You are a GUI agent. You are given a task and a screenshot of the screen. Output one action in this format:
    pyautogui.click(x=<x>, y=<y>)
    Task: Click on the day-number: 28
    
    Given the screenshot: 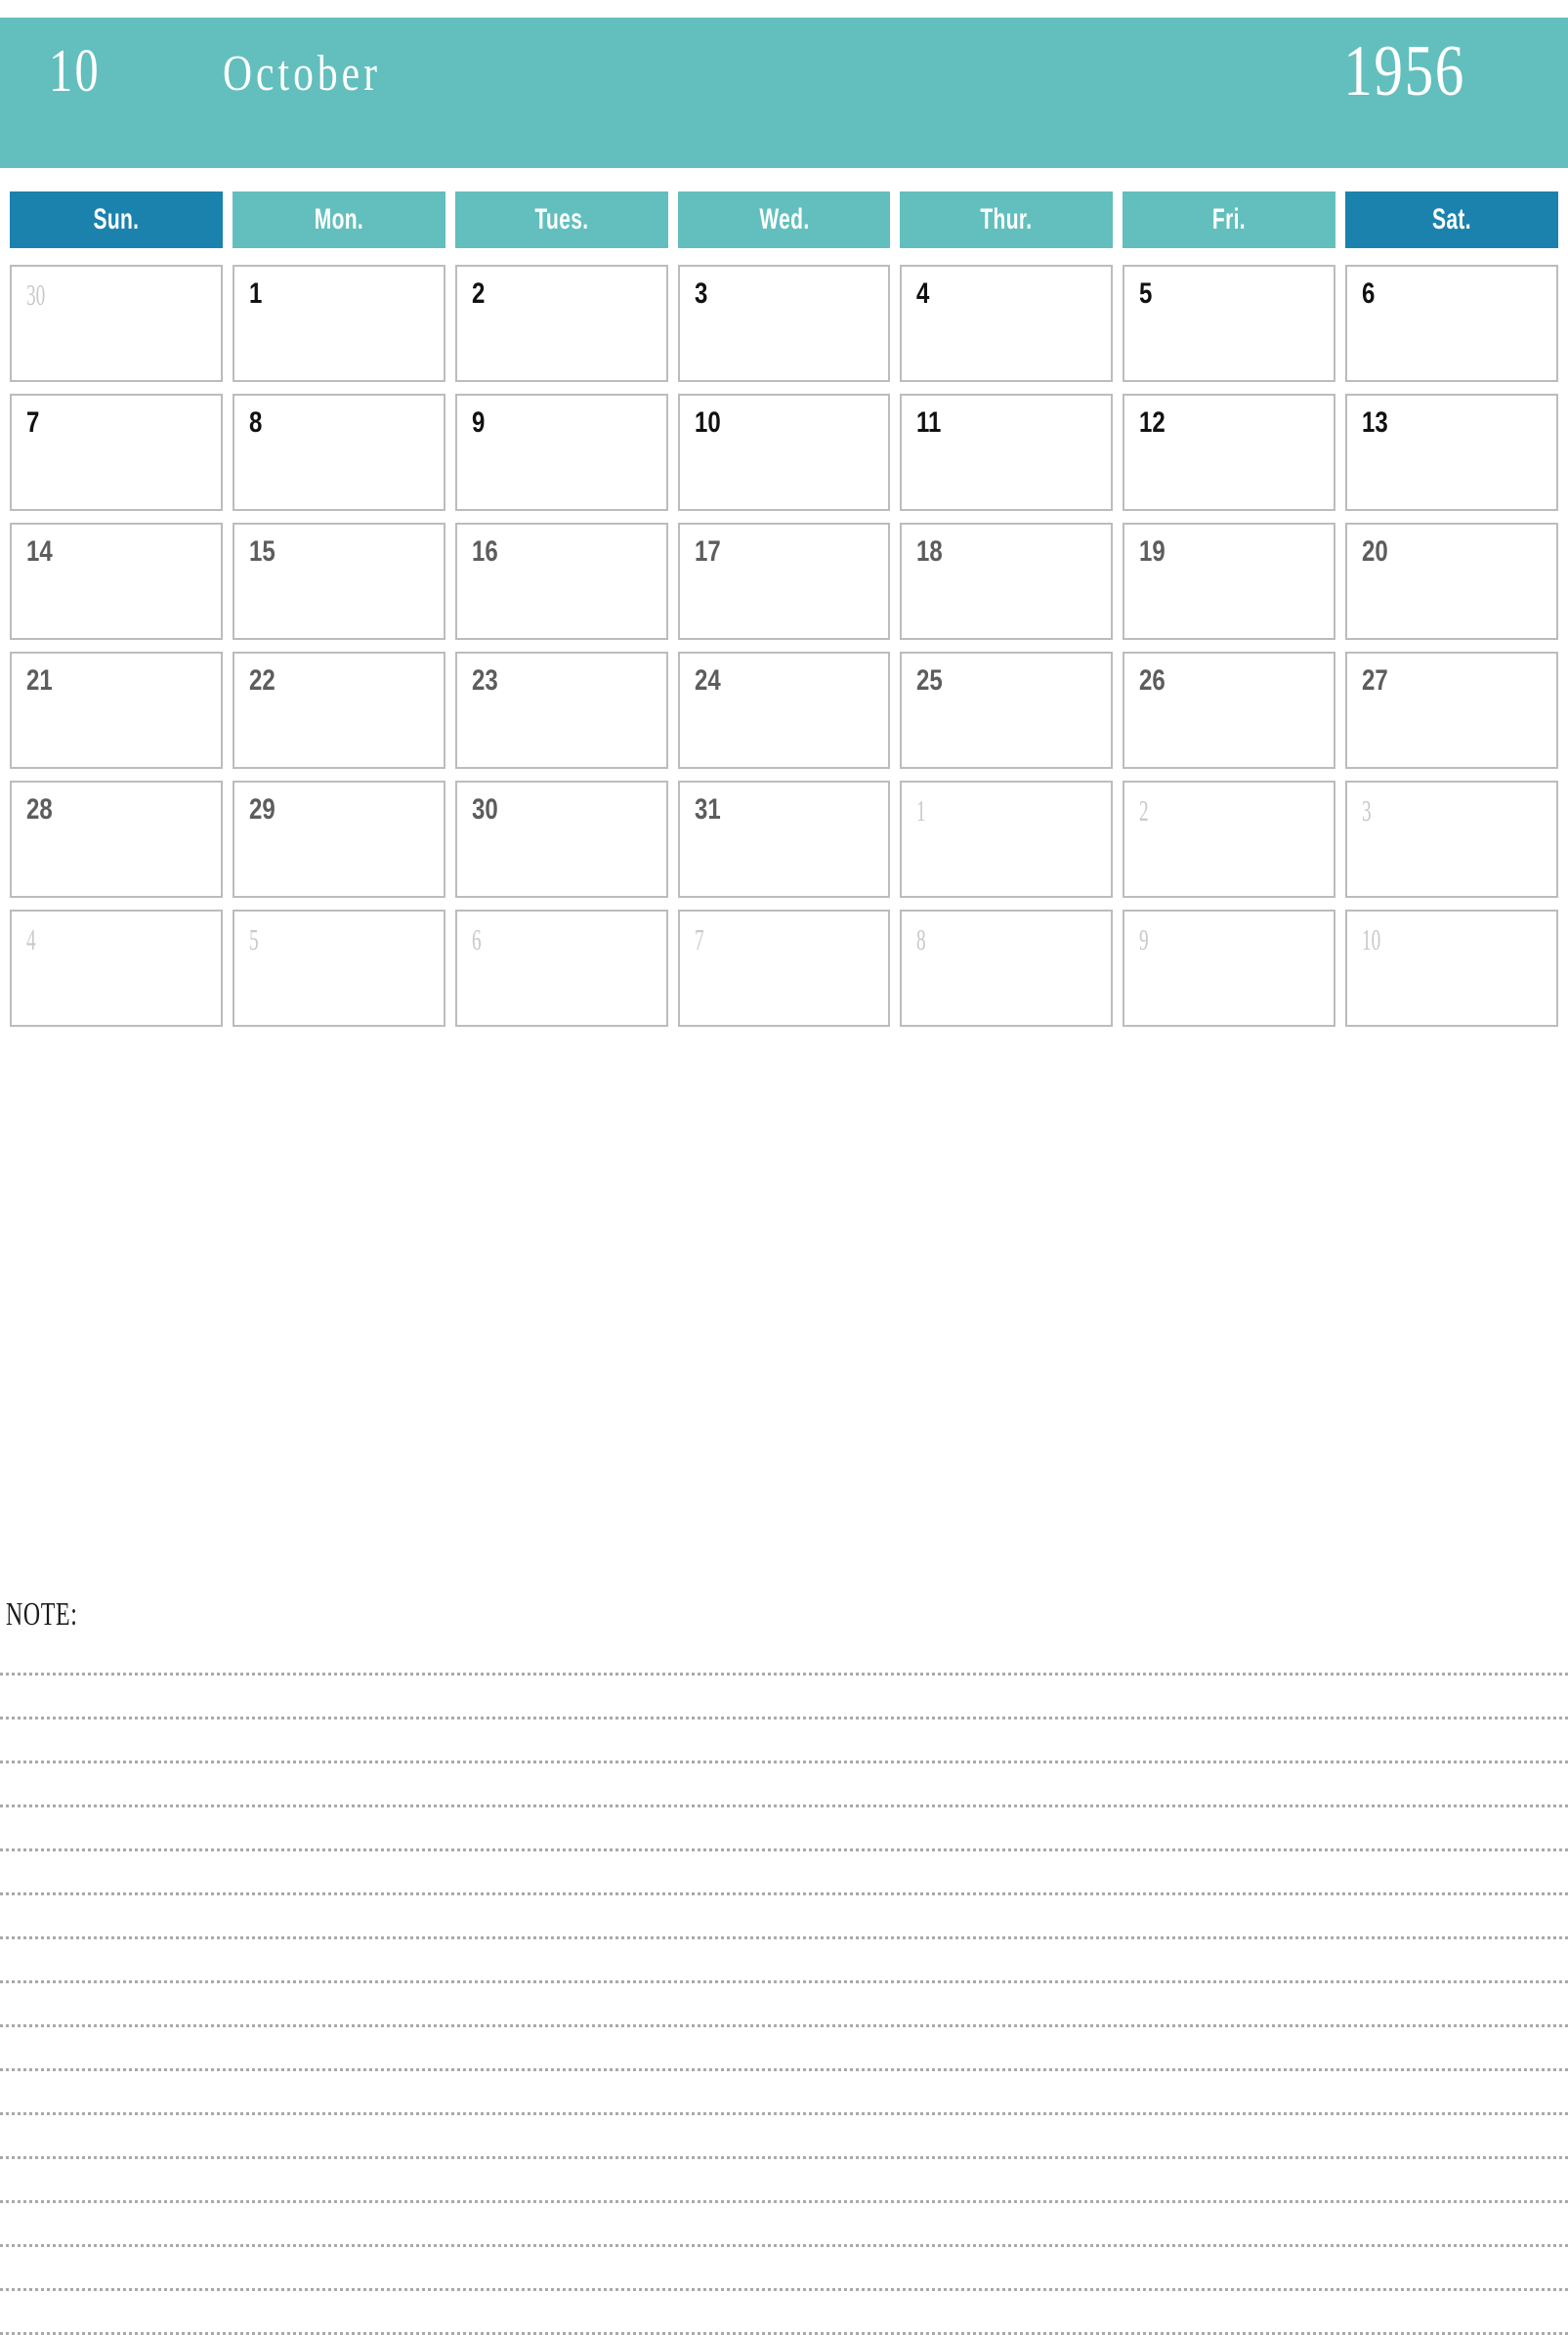 What is the action you would take?
    pyautogui.click(x=39, y=809)
    